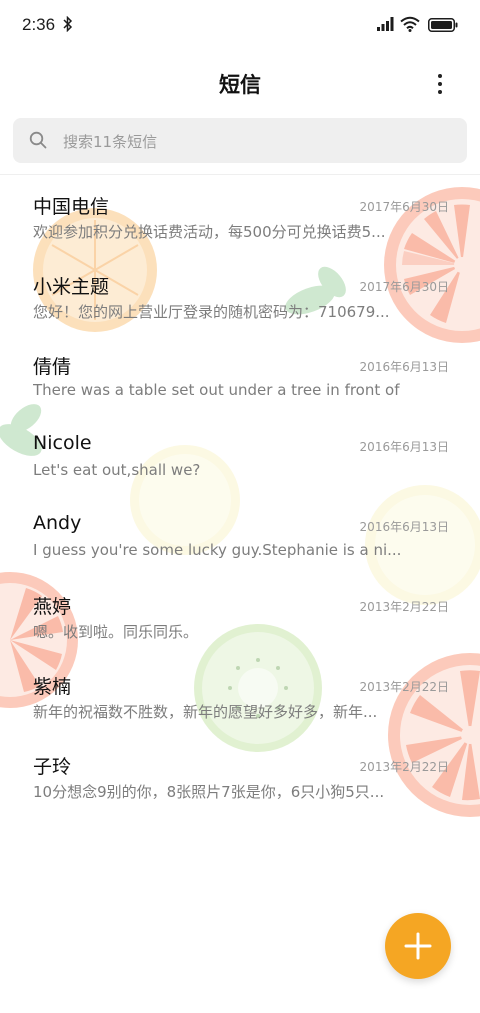  I want to click on message-sender: Nicole, so click(62, 443).